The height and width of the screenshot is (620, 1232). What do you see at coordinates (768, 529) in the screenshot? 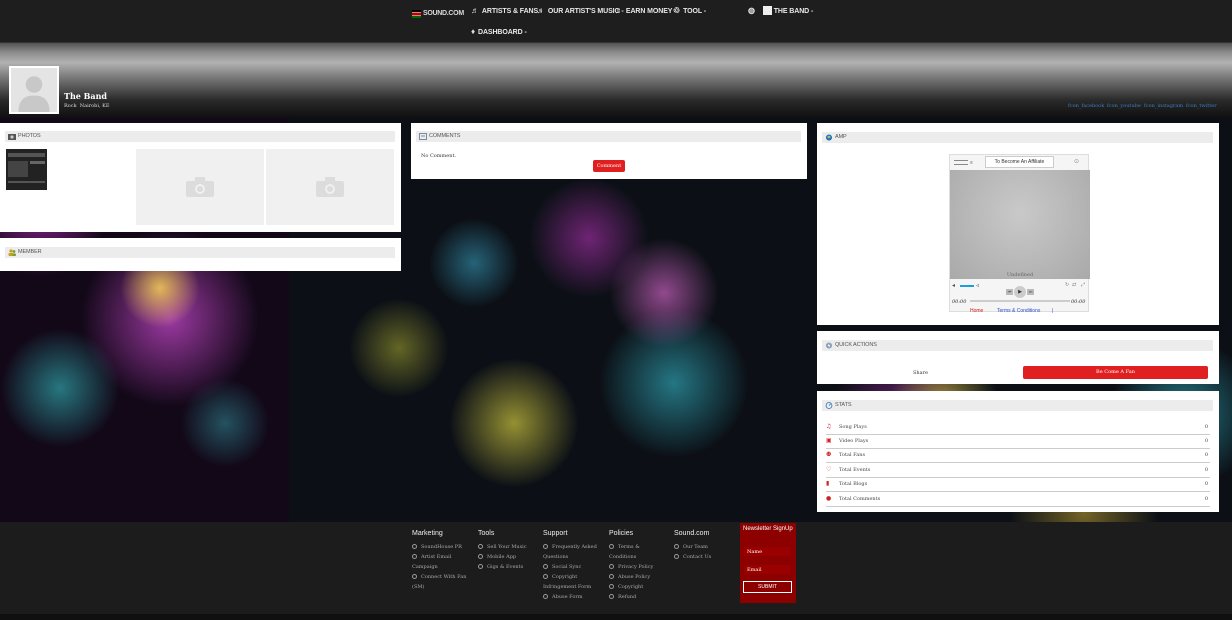
I see `newsletter-title: Newsletter SignUp` at bounding box center [768, 529].